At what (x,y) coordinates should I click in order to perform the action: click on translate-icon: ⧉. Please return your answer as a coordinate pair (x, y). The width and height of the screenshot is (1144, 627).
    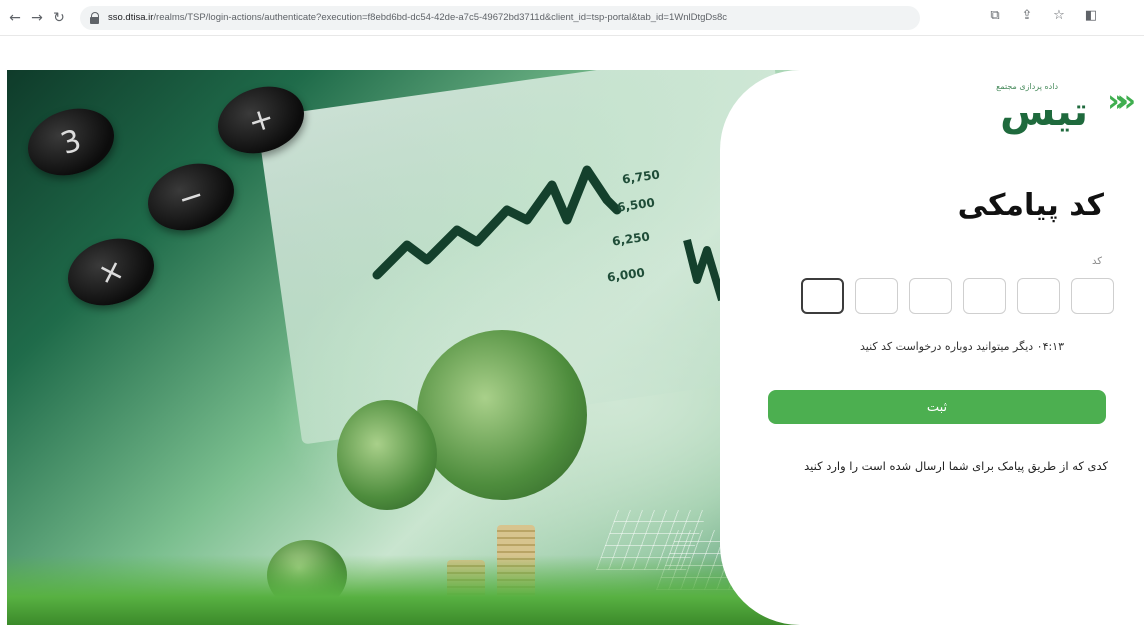
    Looking at the image, I should click on (995, 15).